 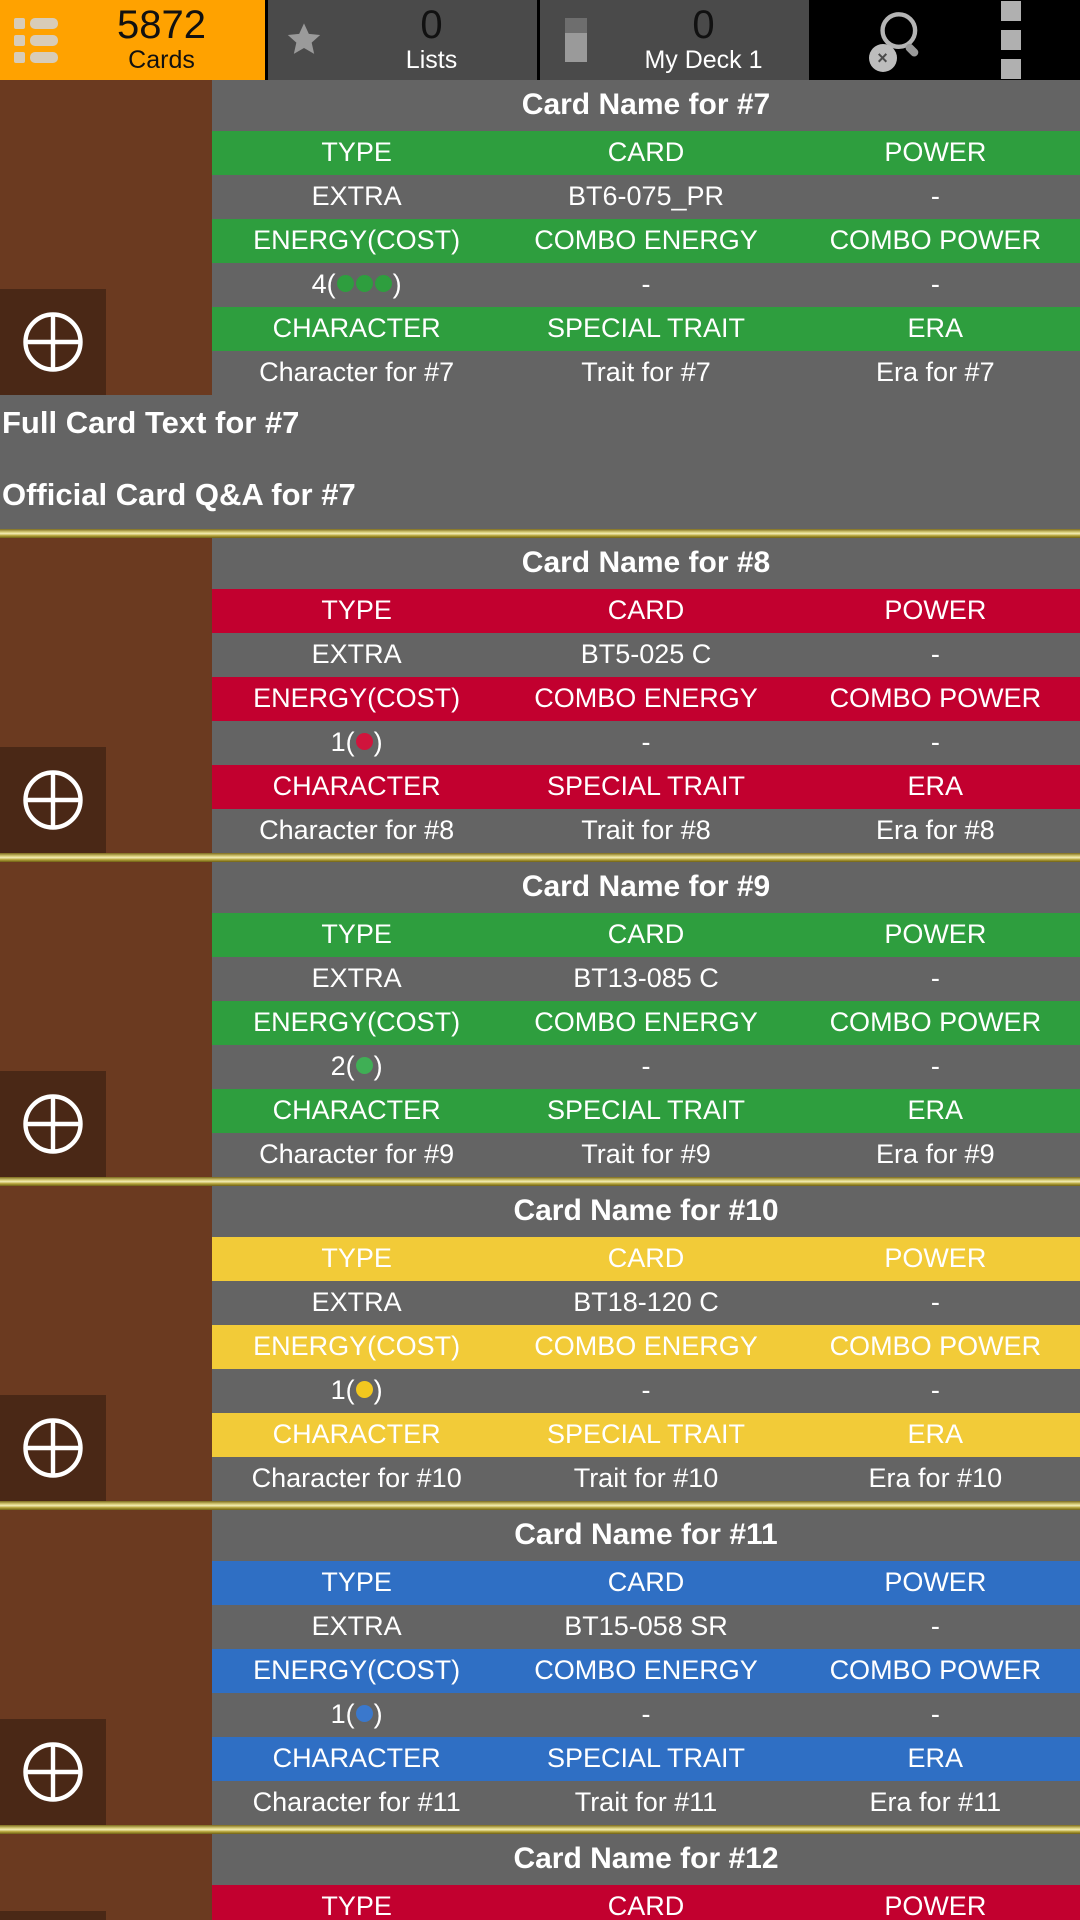 I want to click on tab-deck-label: My Deck 1, so click(x=703, y=60).